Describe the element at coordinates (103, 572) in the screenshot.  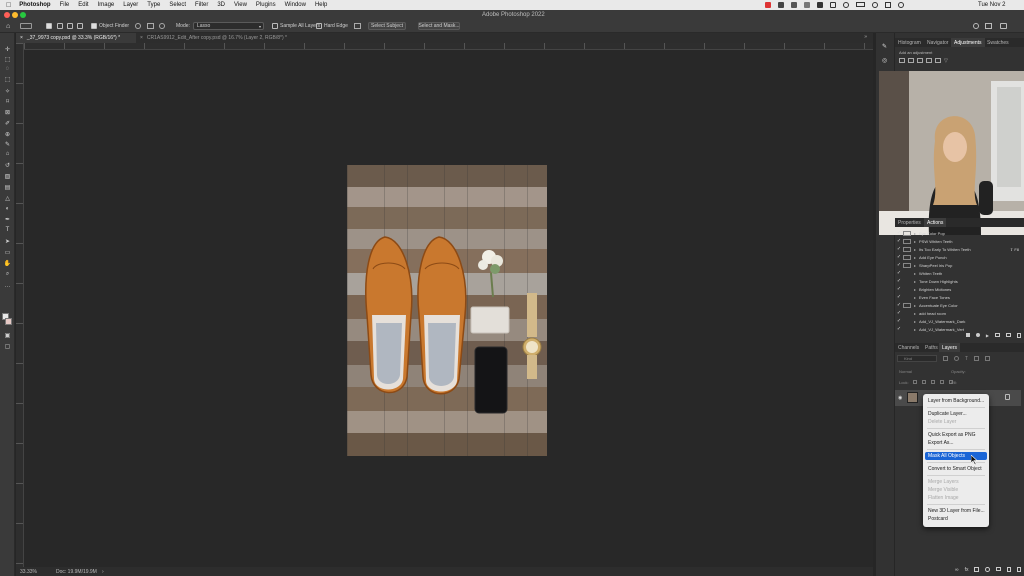
I see `chevron-right-icon: ›` at that location.